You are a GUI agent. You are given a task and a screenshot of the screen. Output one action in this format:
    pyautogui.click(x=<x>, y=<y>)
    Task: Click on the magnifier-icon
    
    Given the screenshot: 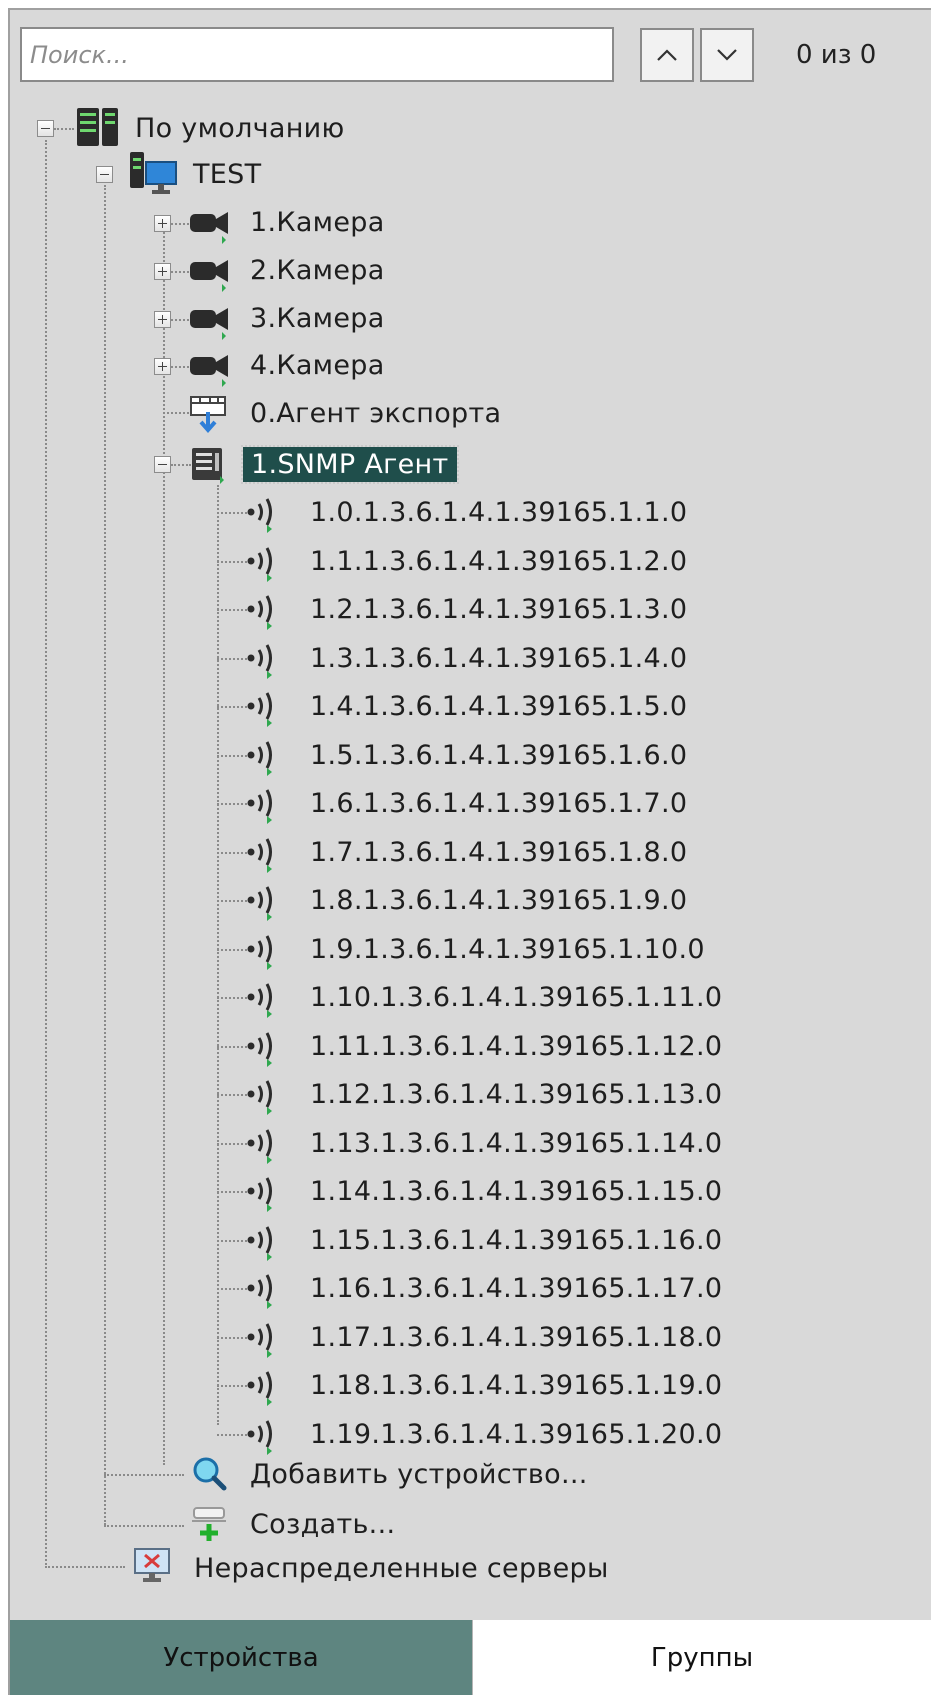 What is the action you would take?
    pyautogui.click(x=210, y=1474)
    